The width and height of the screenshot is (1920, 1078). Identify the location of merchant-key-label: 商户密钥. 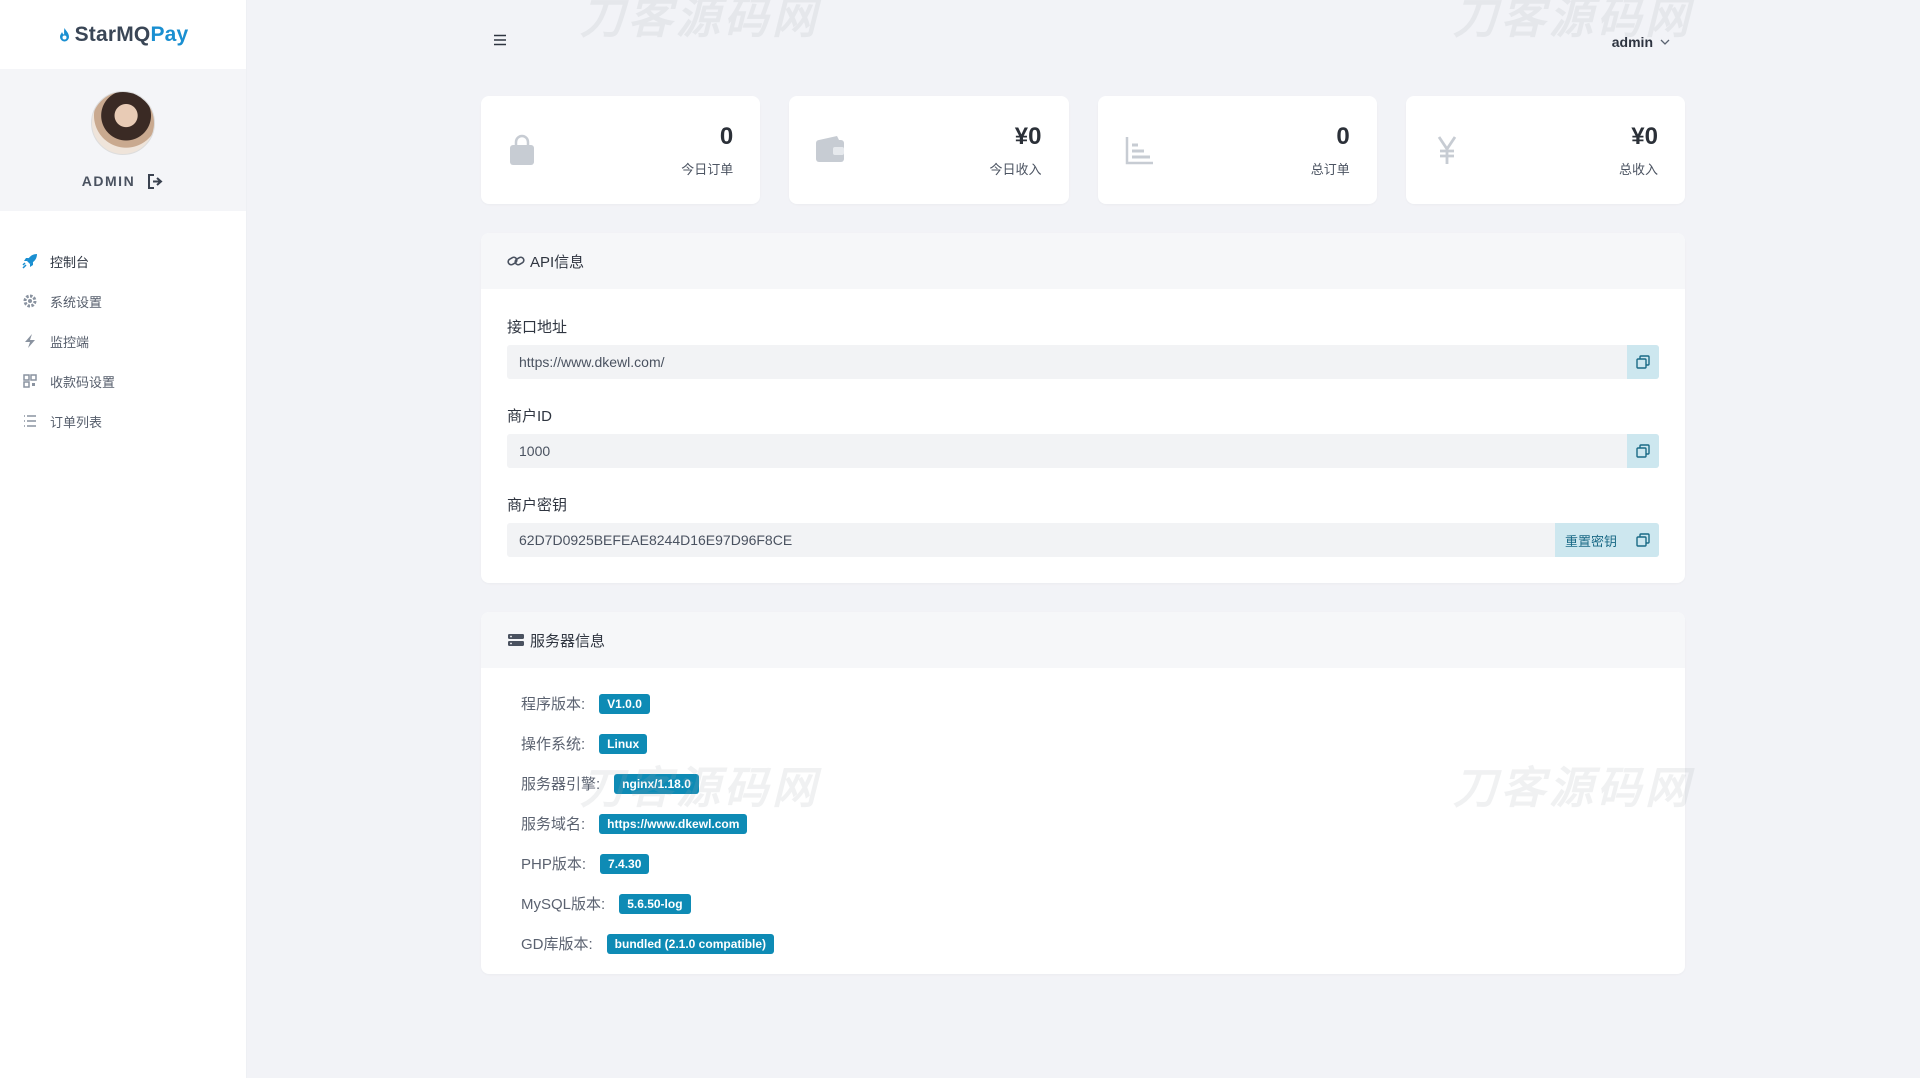
(537, 505).